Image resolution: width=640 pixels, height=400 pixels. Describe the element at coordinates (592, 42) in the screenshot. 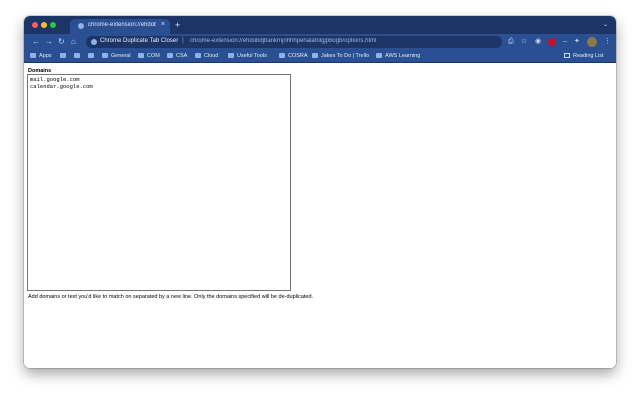

I see `profile-avatar` at that location.